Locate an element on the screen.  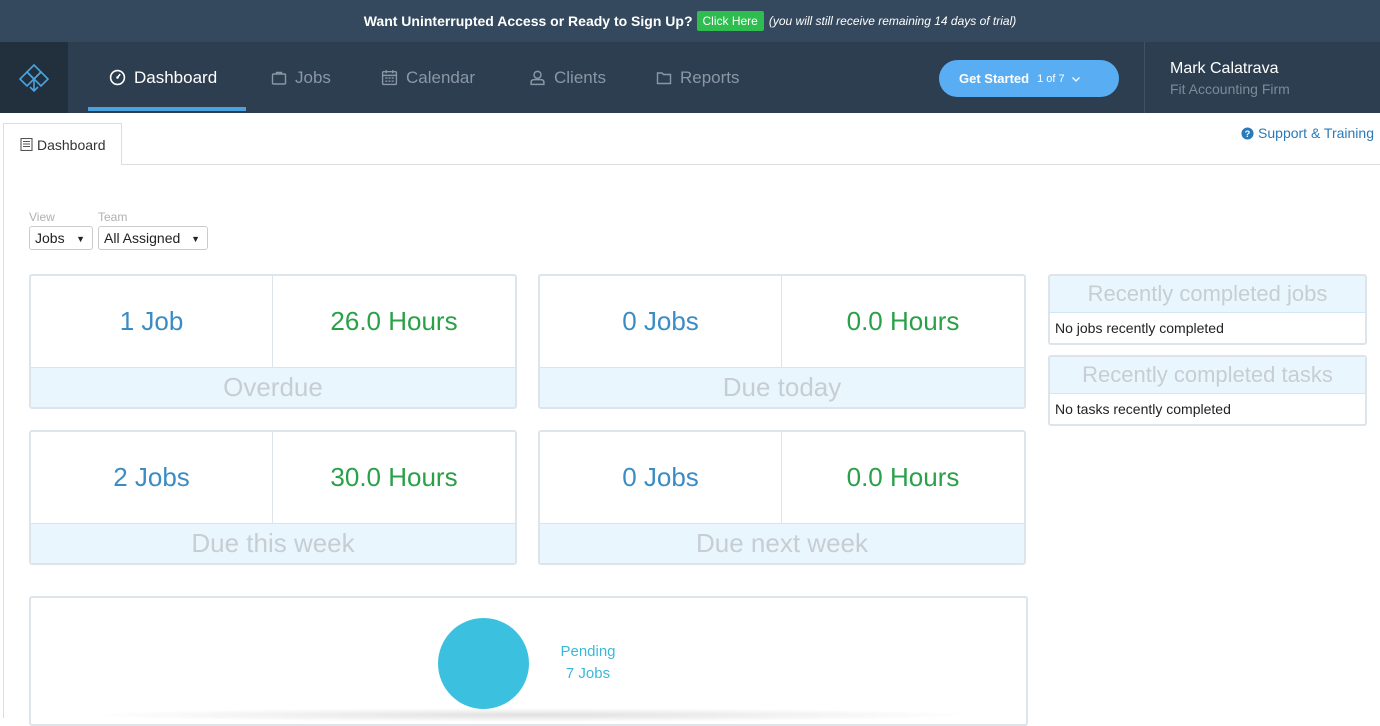
overdue-card: 1 Job 26.0 Hours Overdue is located at coordinates (273, 341).